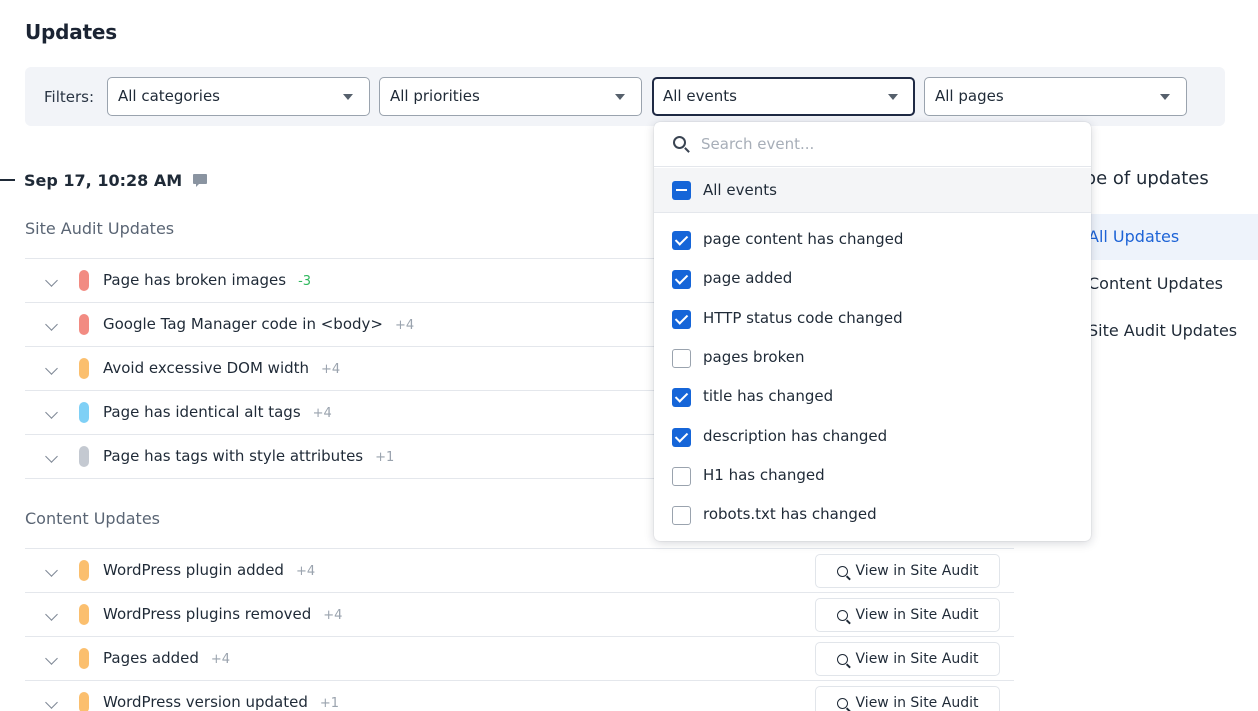 The image size is (1258, 711). What do you see at coordinates (872, 279) in the screenshot?
I see `event-option-page-added: page added` at bounding box center [872, 279].